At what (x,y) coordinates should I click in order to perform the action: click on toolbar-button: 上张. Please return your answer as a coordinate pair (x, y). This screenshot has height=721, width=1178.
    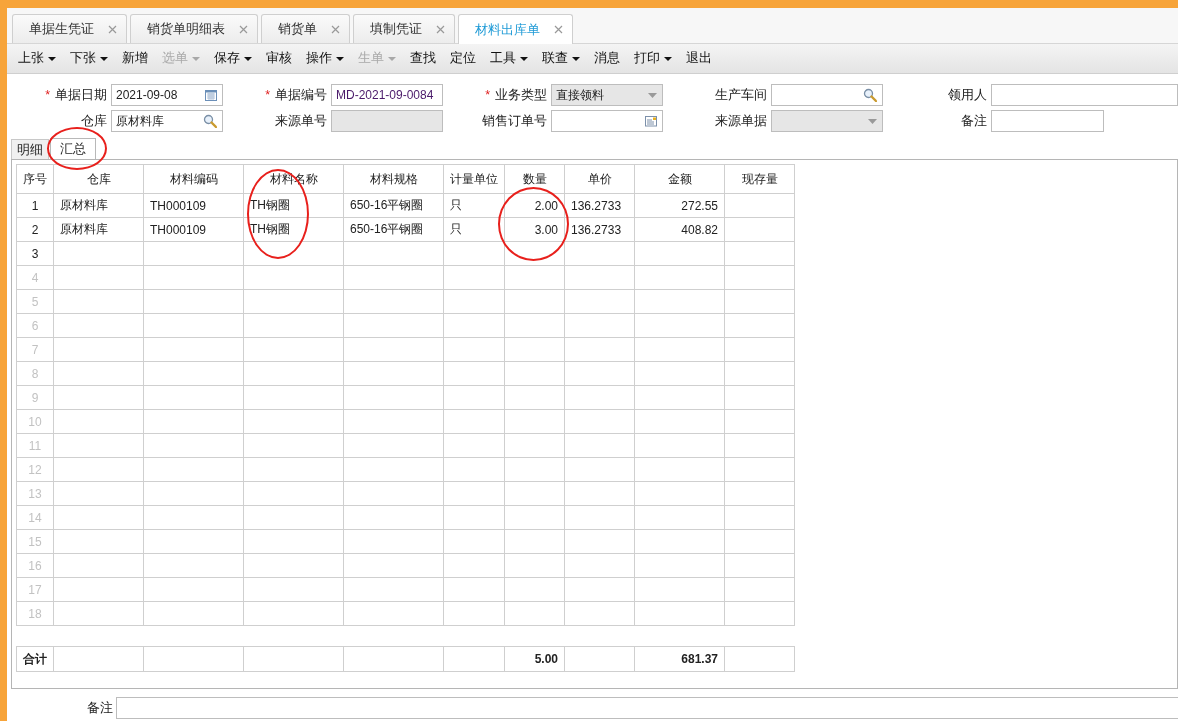
    Looking at the image, I should click on (37, 58).